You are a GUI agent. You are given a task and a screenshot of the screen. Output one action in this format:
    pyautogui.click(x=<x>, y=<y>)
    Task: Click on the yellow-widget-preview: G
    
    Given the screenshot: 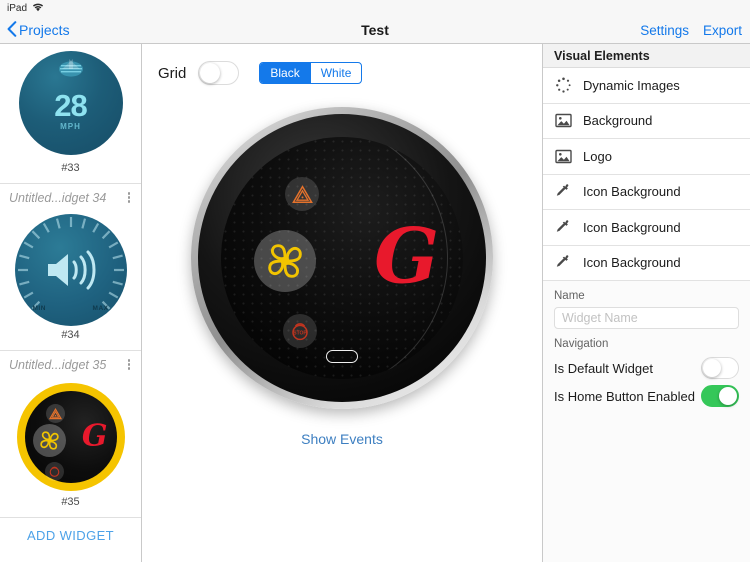 What is the action you would take?
    pyautogui.click(x=70, y=437)
    